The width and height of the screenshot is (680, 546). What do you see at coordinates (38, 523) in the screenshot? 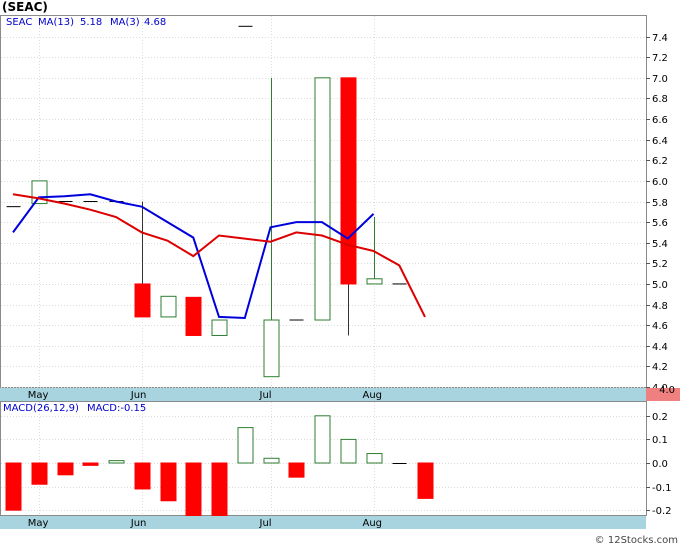
I see `macd-x-tick-label: May` at bounding box center [38, 523].